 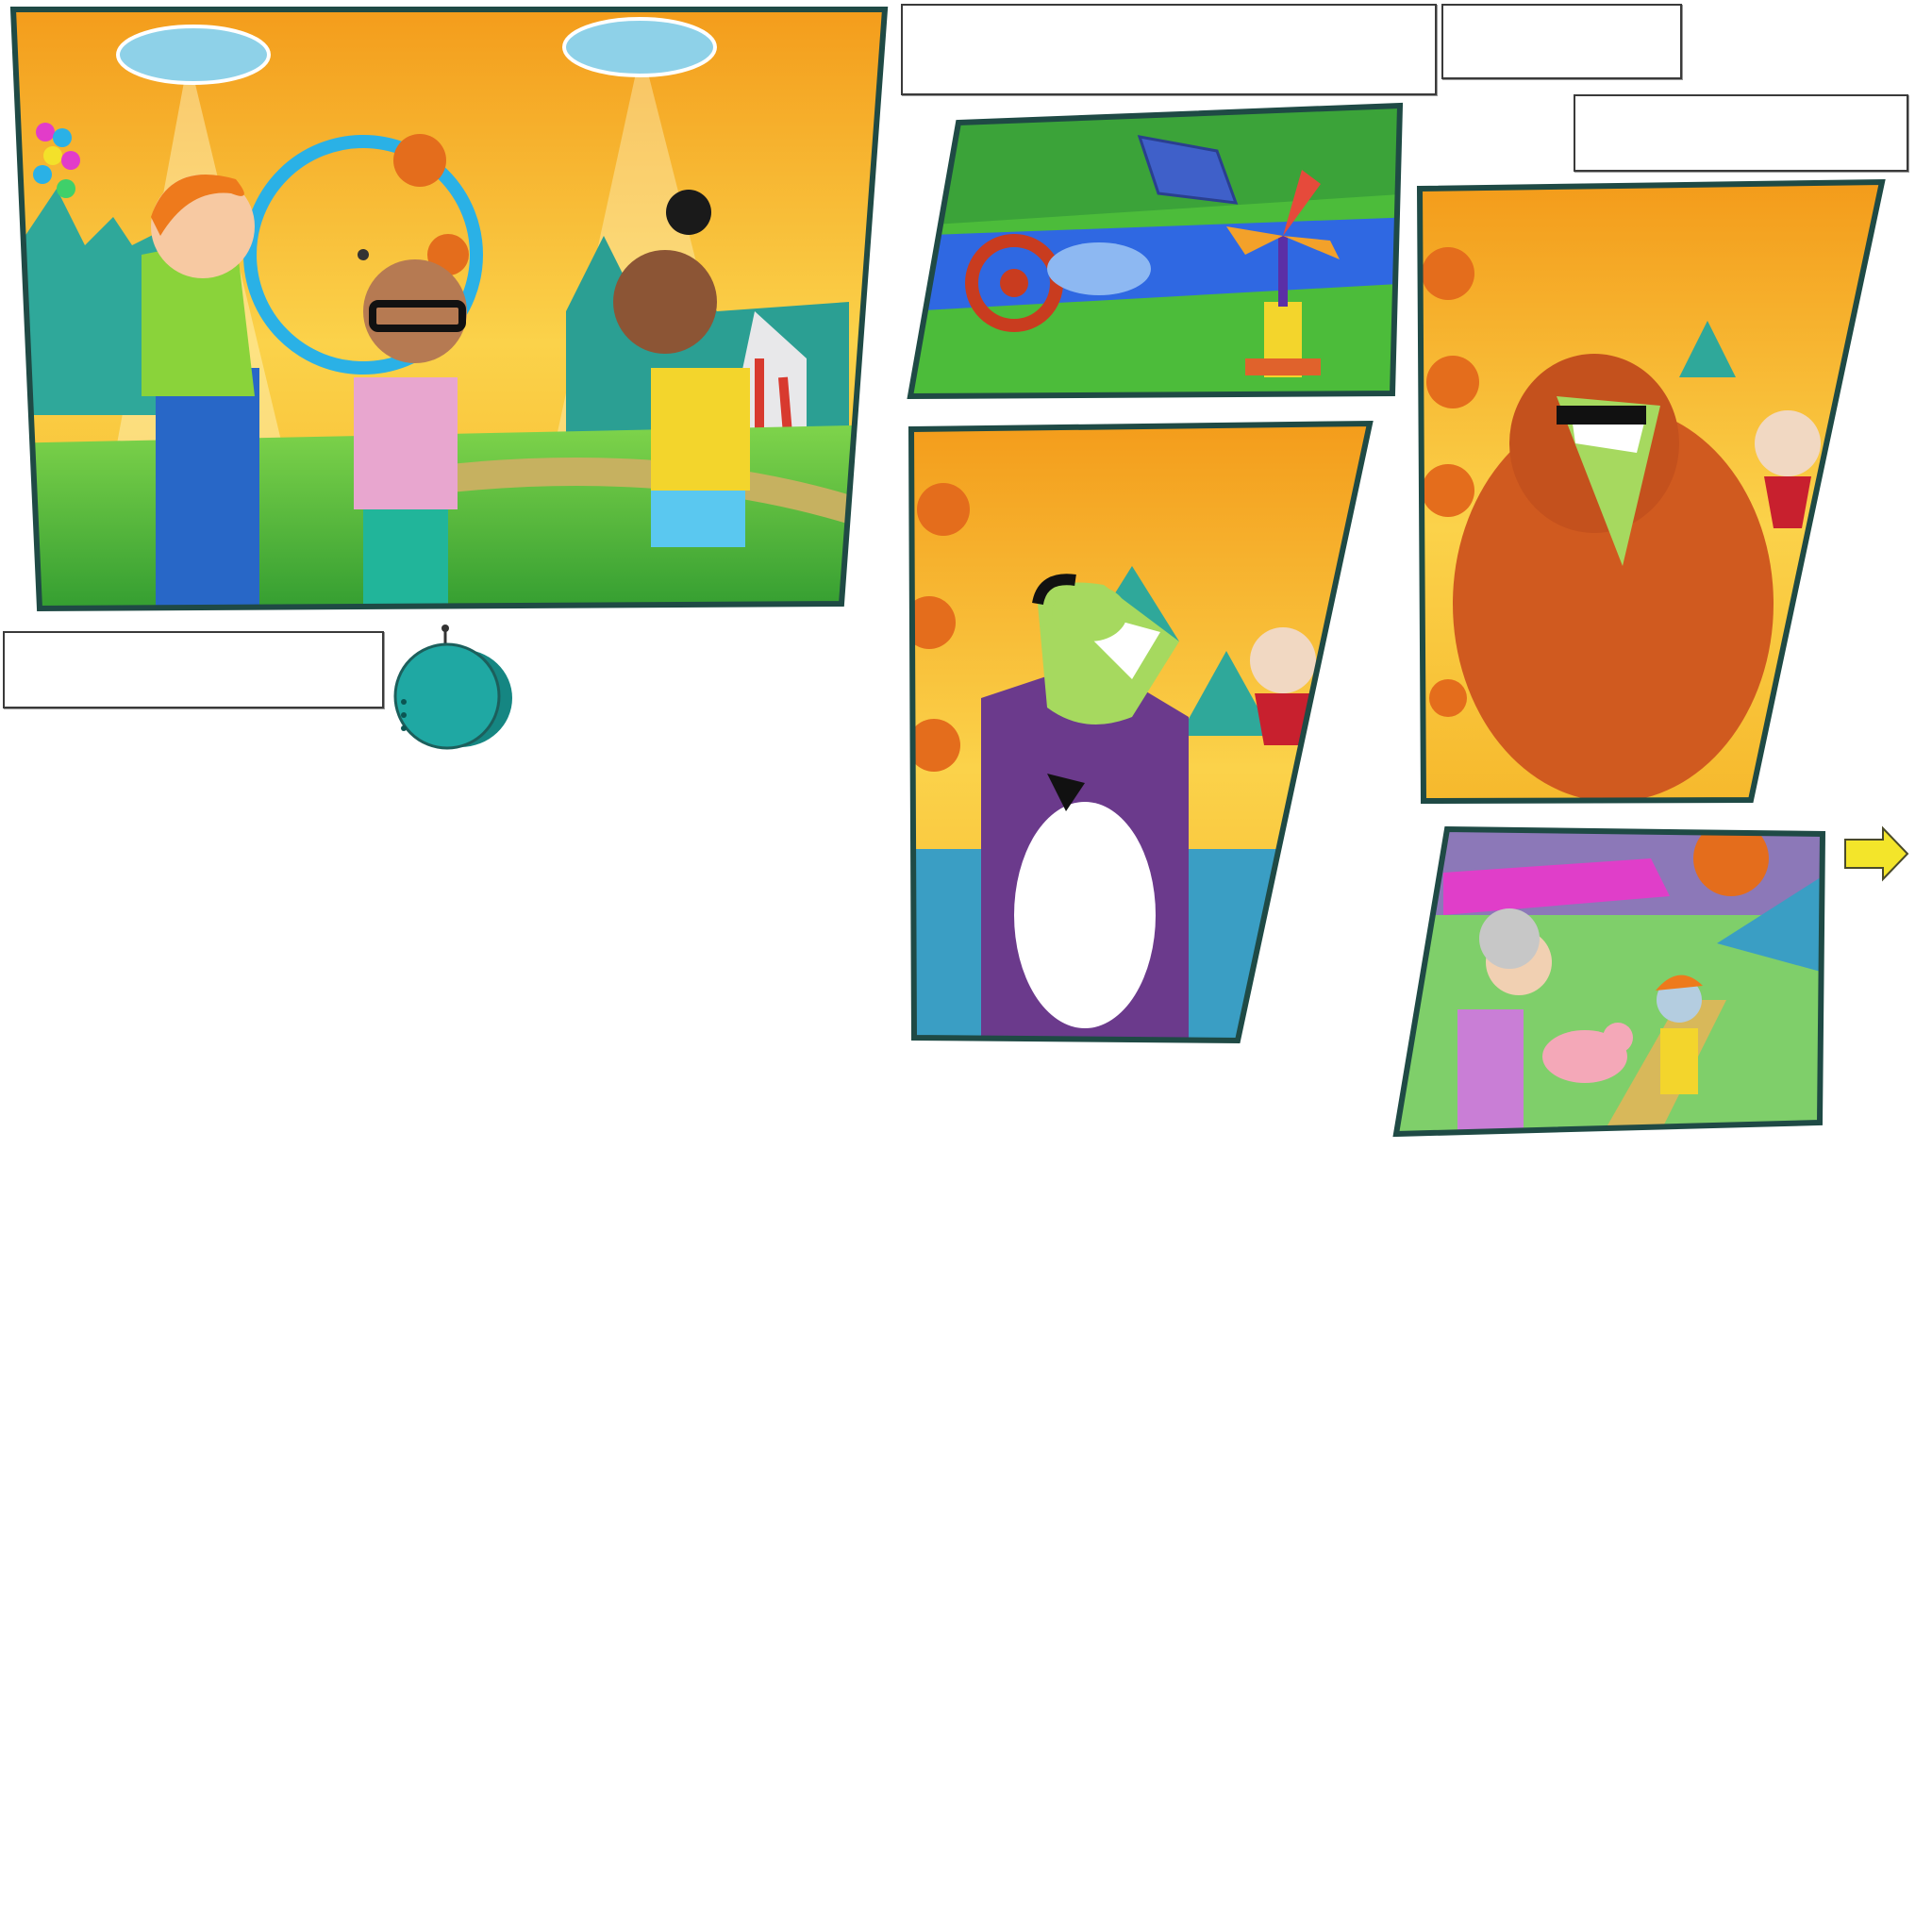 What do you see at coordinates (453, 687) in the screenshot?
I see `robot-ball-icon` at bounding box center [453, 687].